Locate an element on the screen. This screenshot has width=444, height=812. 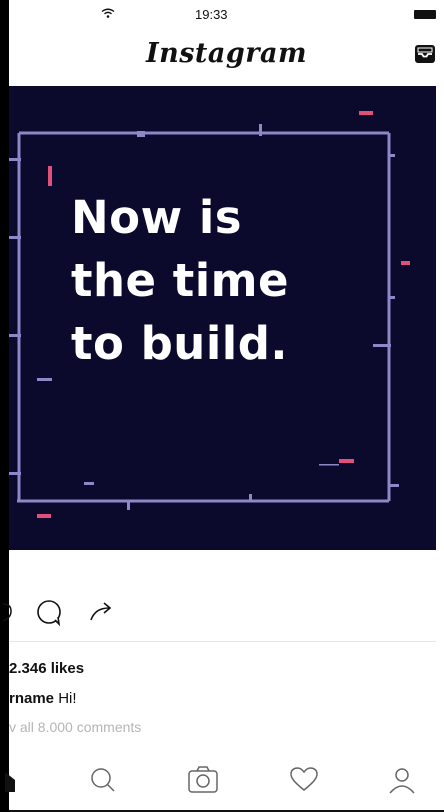
wifi-icon is located at coordinates (108, 13).